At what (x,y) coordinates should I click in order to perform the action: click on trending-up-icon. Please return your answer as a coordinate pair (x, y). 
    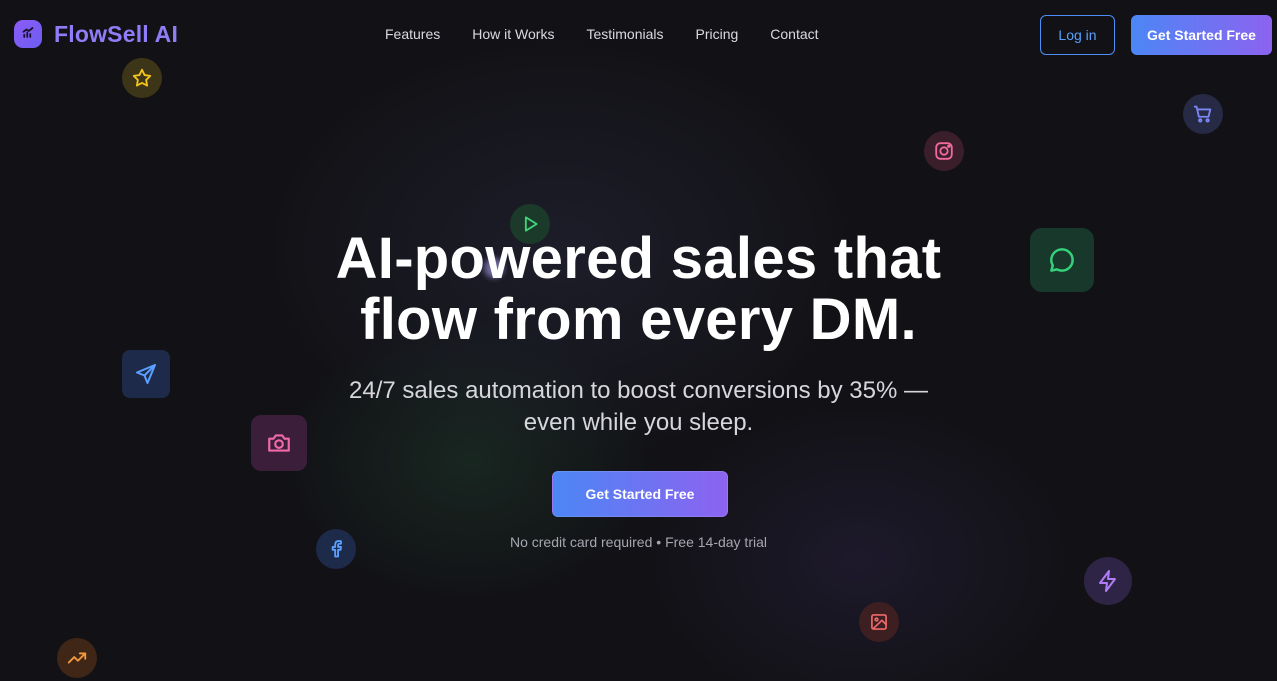
    Looking at the image, I should click on (77, 658).